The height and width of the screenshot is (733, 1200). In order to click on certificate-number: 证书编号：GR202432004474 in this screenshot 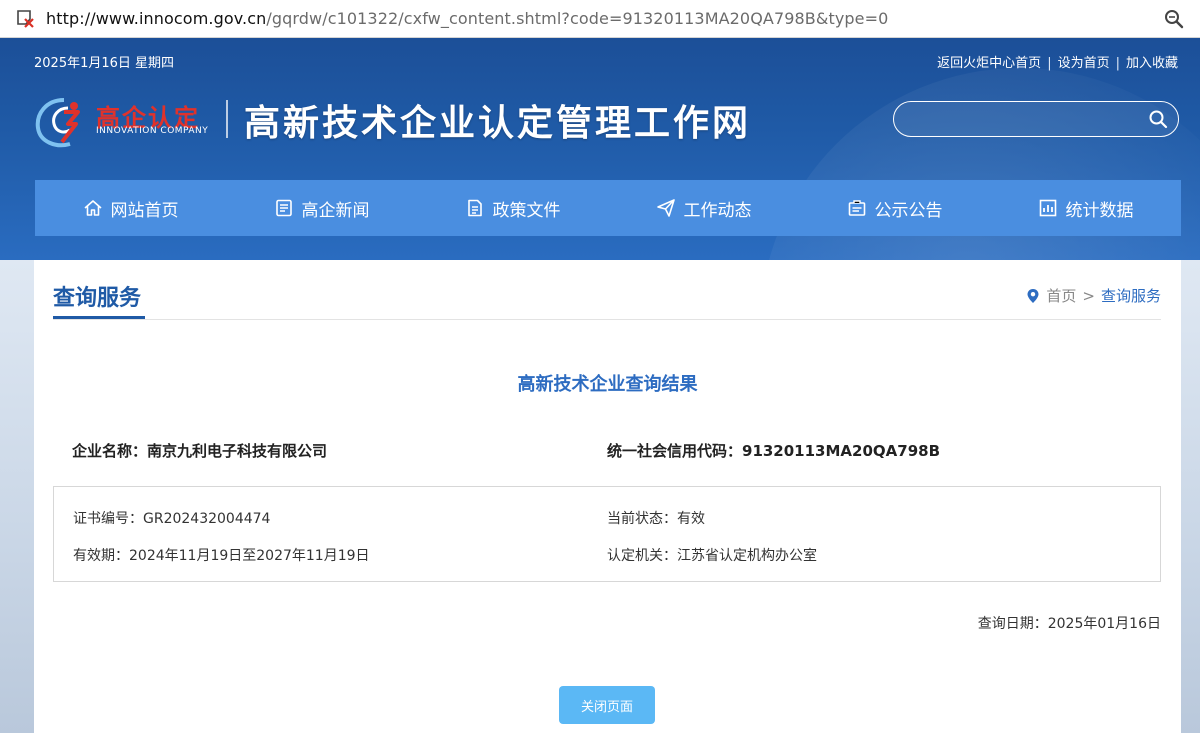, I will do `click(172, 519)`.